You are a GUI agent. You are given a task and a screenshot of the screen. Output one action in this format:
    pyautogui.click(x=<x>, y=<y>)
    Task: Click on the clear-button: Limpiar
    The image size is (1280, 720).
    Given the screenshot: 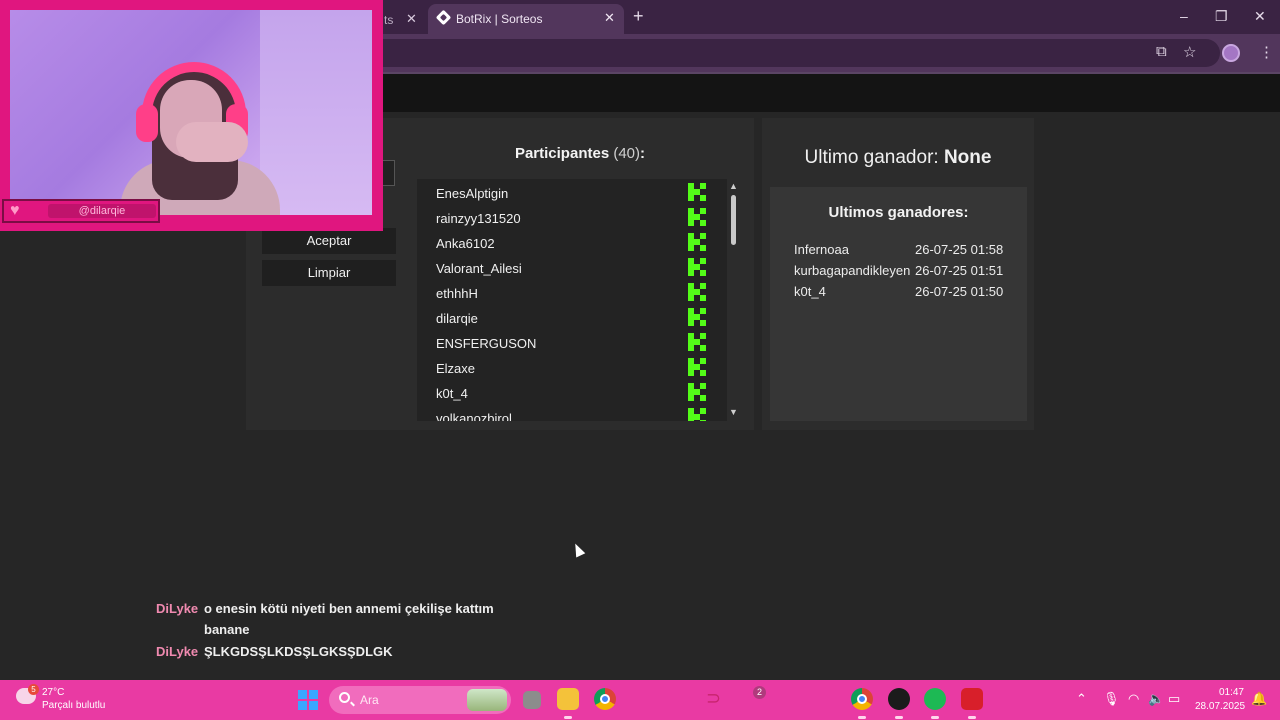 What is the action you would take?
    pyautogui.click(x=329, y=273)
    